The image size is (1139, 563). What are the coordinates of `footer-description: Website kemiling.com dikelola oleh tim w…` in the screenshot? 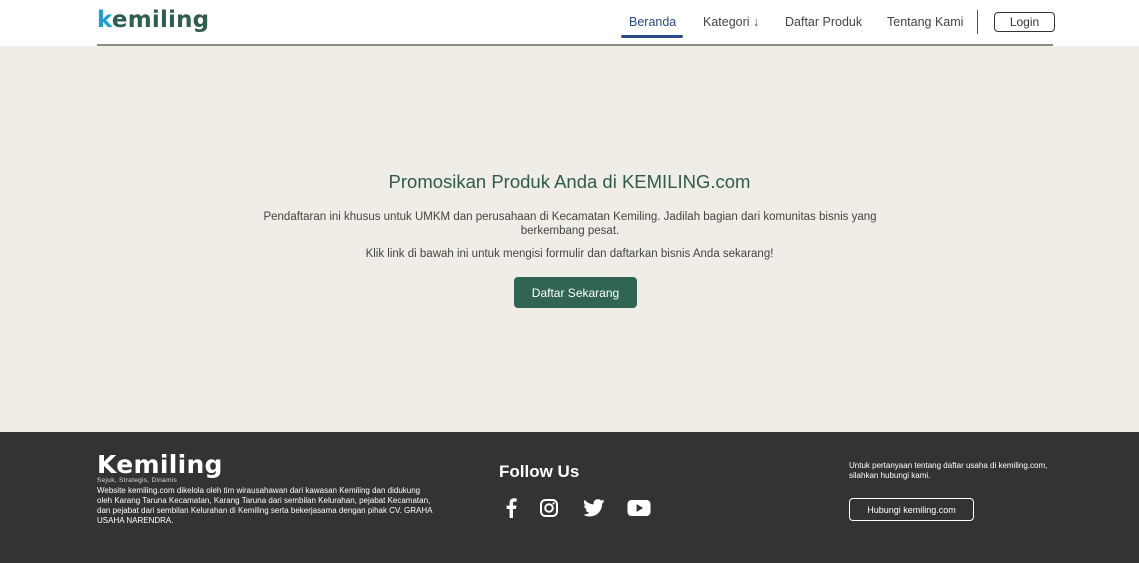 It's located at (265, 505).